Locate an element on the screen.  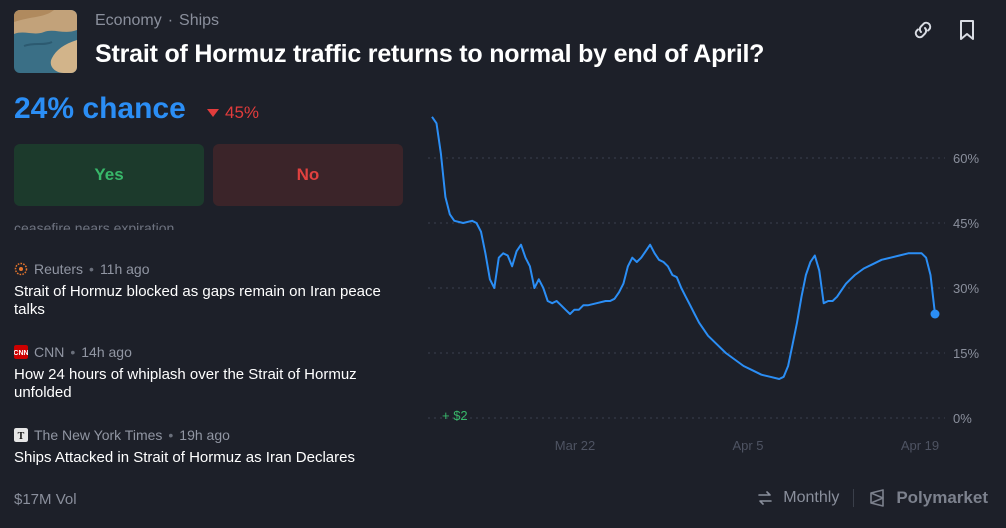
x-tick-label: Apr 19 is located at coordinates (920, 445).